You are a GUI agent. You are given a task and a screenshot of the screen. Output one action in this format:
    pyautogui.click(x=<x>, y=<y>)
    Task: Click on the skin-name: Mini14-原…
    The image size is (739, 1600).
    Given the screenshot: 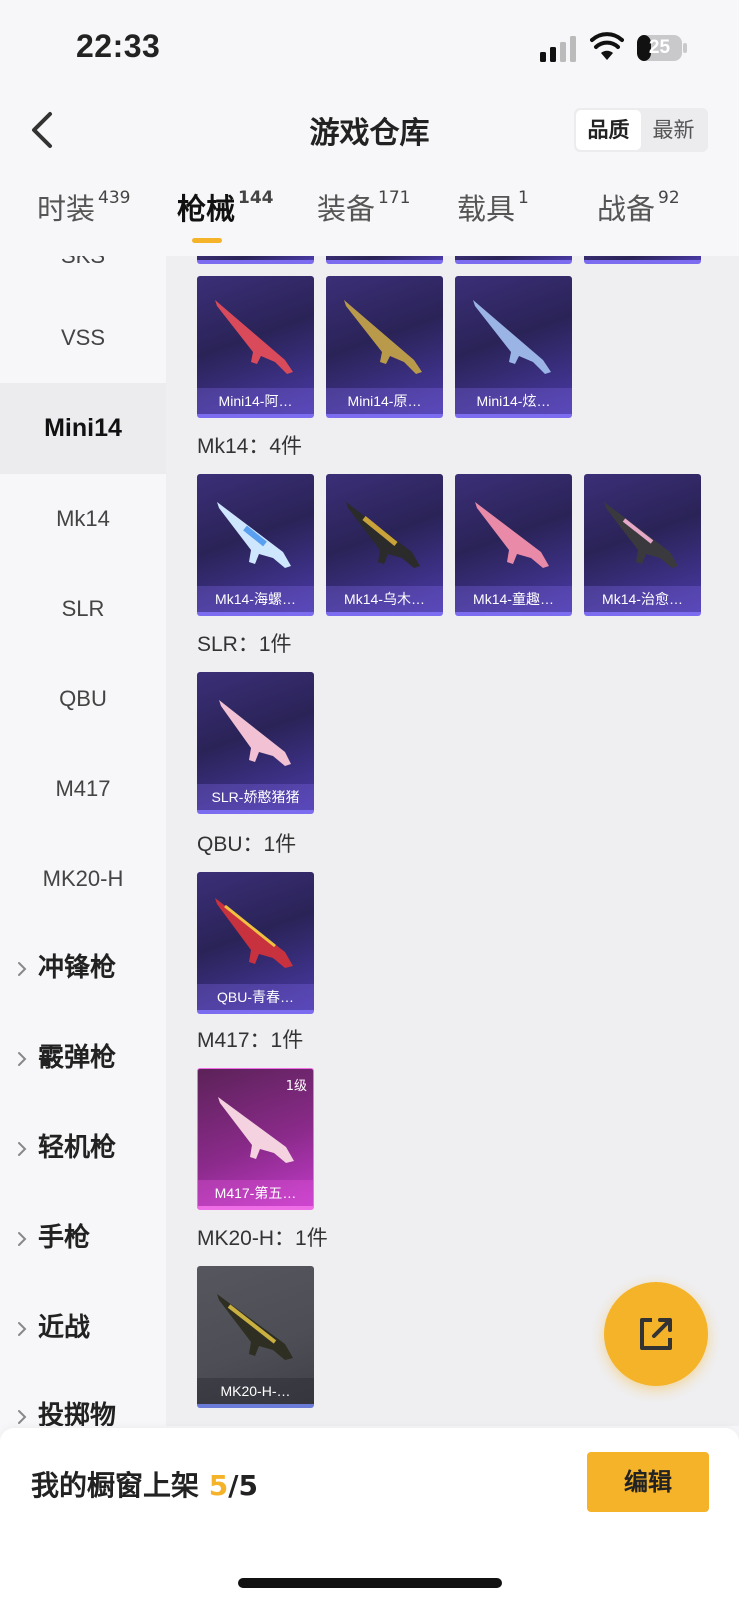 What is the action you would take?
    pyautogui.click(x=384, y=401)
    